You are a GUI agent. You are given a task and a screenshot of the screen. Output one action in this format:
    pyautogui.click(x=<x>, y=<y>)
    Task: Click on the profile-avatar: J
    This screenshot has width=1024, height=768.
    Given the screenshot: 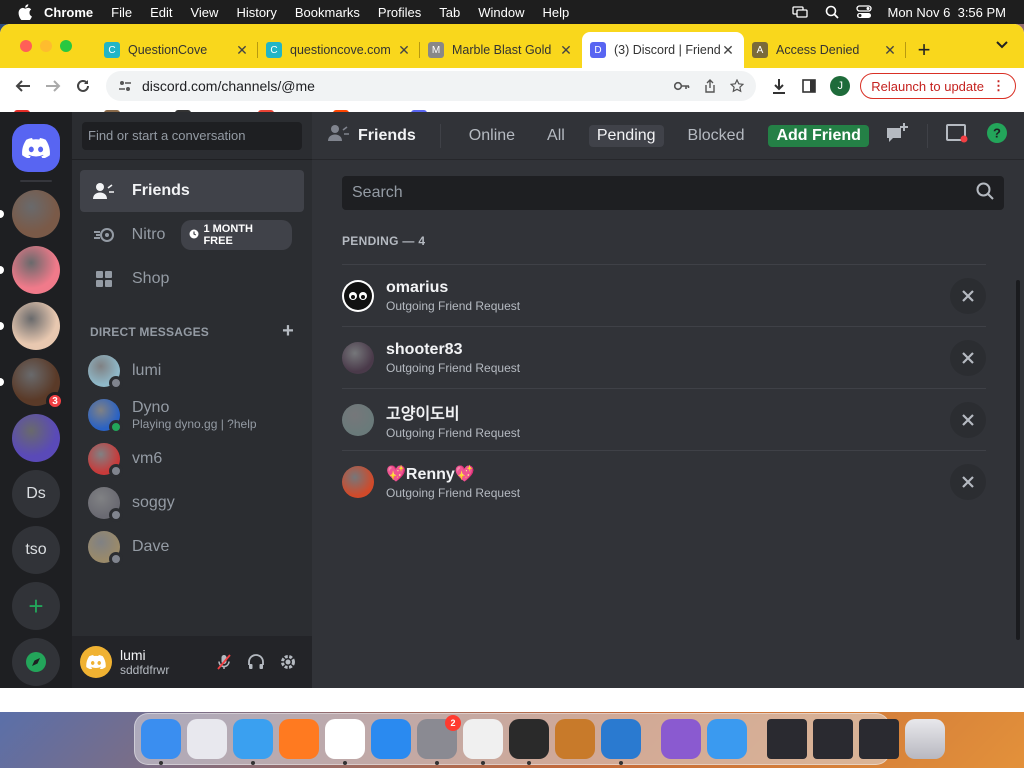 What is the action you would take?
    pyautogui.click(x=840, y=86)
    